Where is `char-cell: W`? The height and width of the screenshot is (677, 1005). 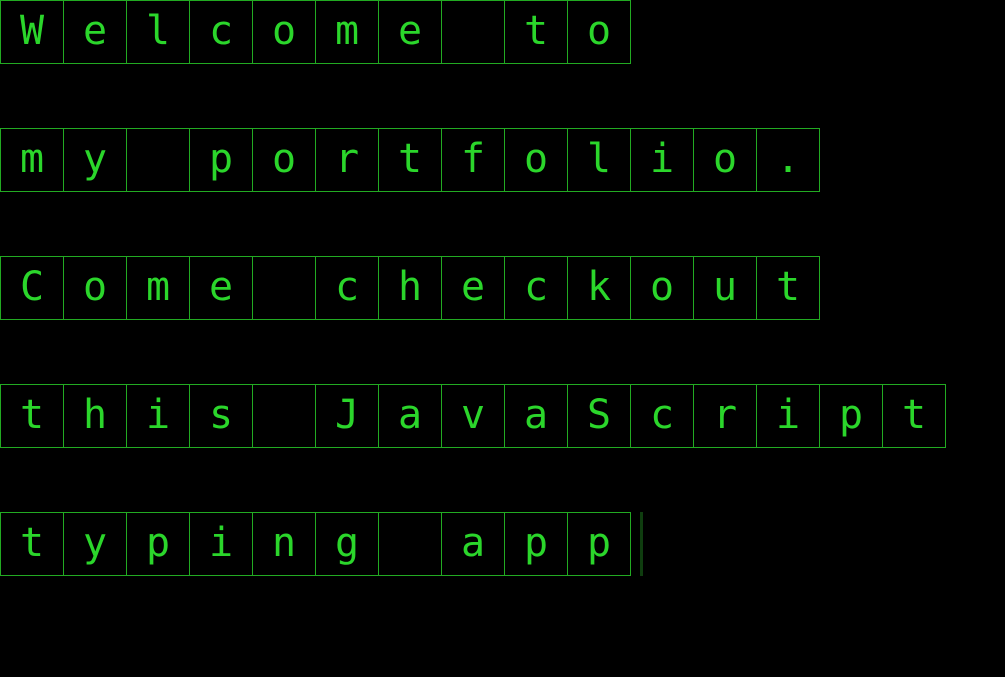
char-cell: W is located at coordinates (32, 32).